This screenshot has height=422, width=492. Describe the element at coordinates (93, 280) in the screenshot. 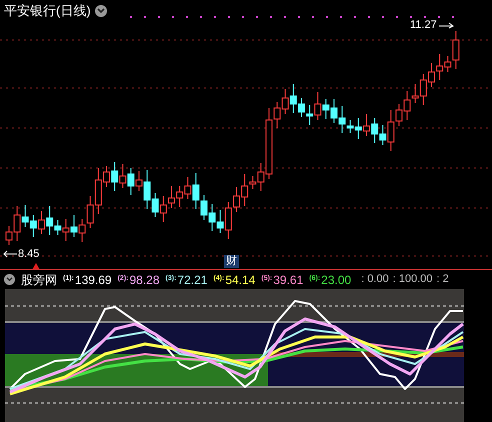

I see `series-value: 139.69` at that location.